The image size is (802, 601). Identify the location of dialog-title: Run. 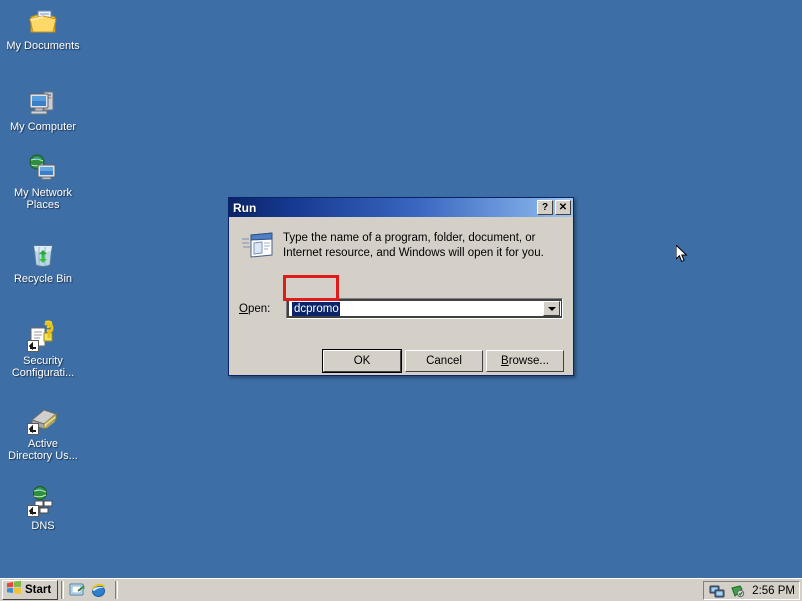
(245, 207).